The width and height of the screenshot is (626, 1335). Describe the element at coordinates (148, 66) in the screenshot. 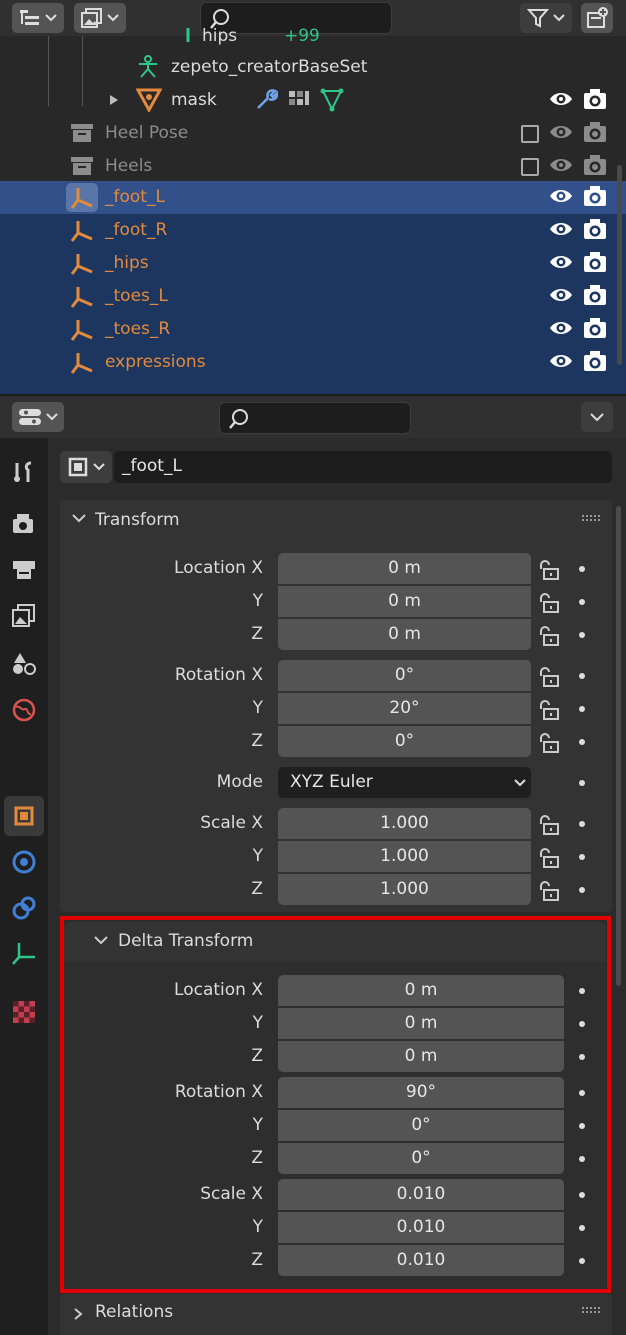

I see `armature-data-icon` at that location.